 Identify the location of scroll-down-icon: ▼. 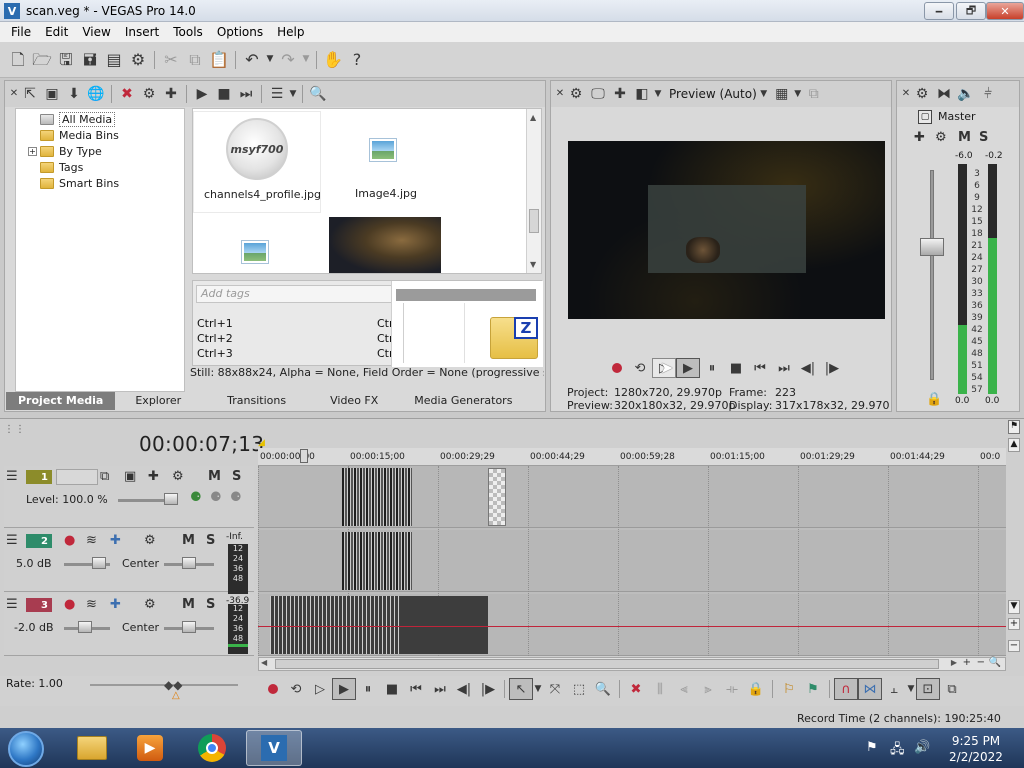
(533, 264).